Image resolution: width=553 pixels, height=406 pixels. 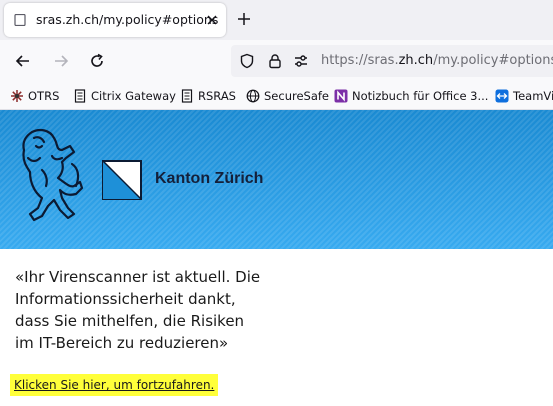 What do you see at coordinates (493, 60) in the screenshot?
I see `url-path: /my.policy#options` at bounding box center [493, 60].